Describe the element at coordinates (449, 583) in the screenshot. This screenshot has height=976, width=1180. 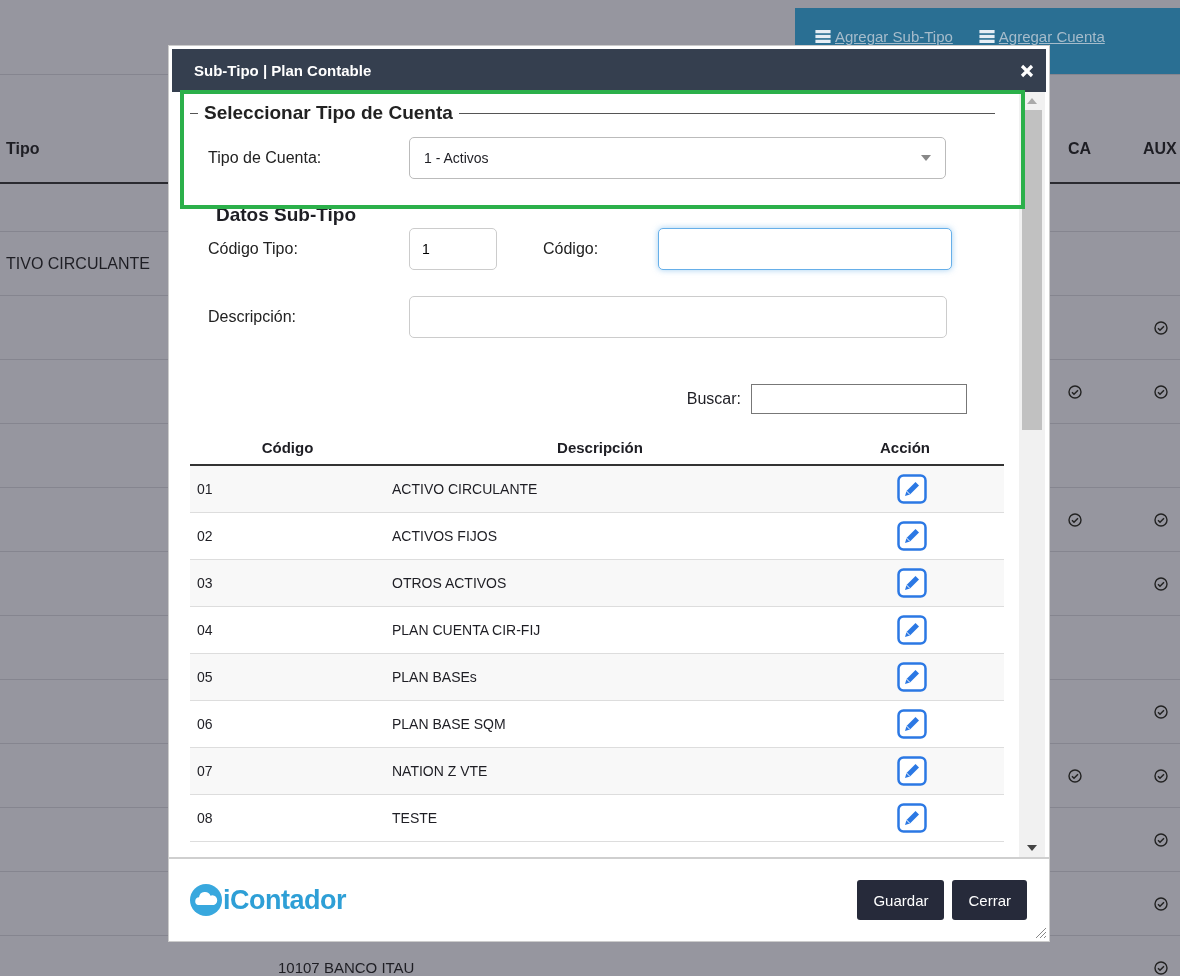
I see `table-cell-text: OTROS ACTIVOS` at that location.